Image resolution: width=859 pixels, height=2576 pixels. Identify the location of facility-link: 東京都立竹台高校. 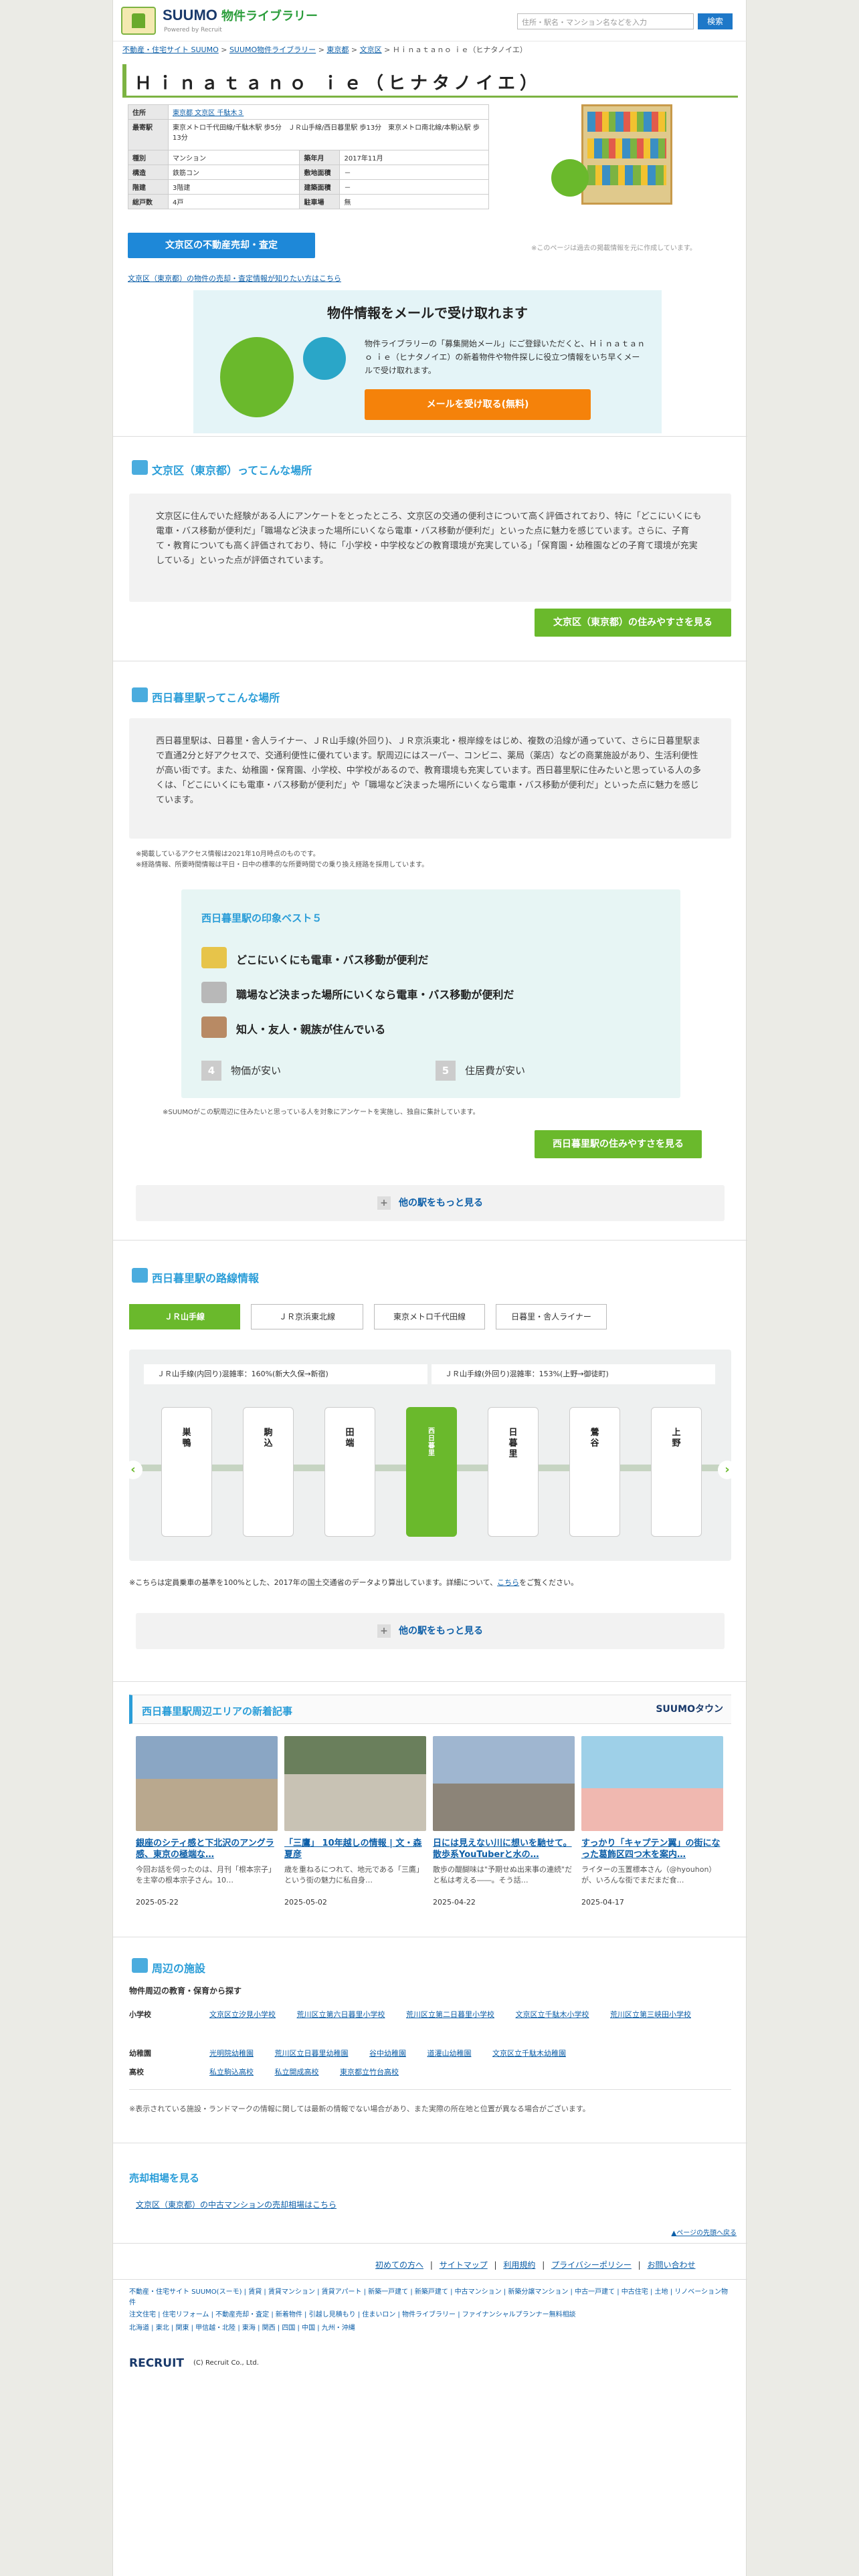
(369, 2072).